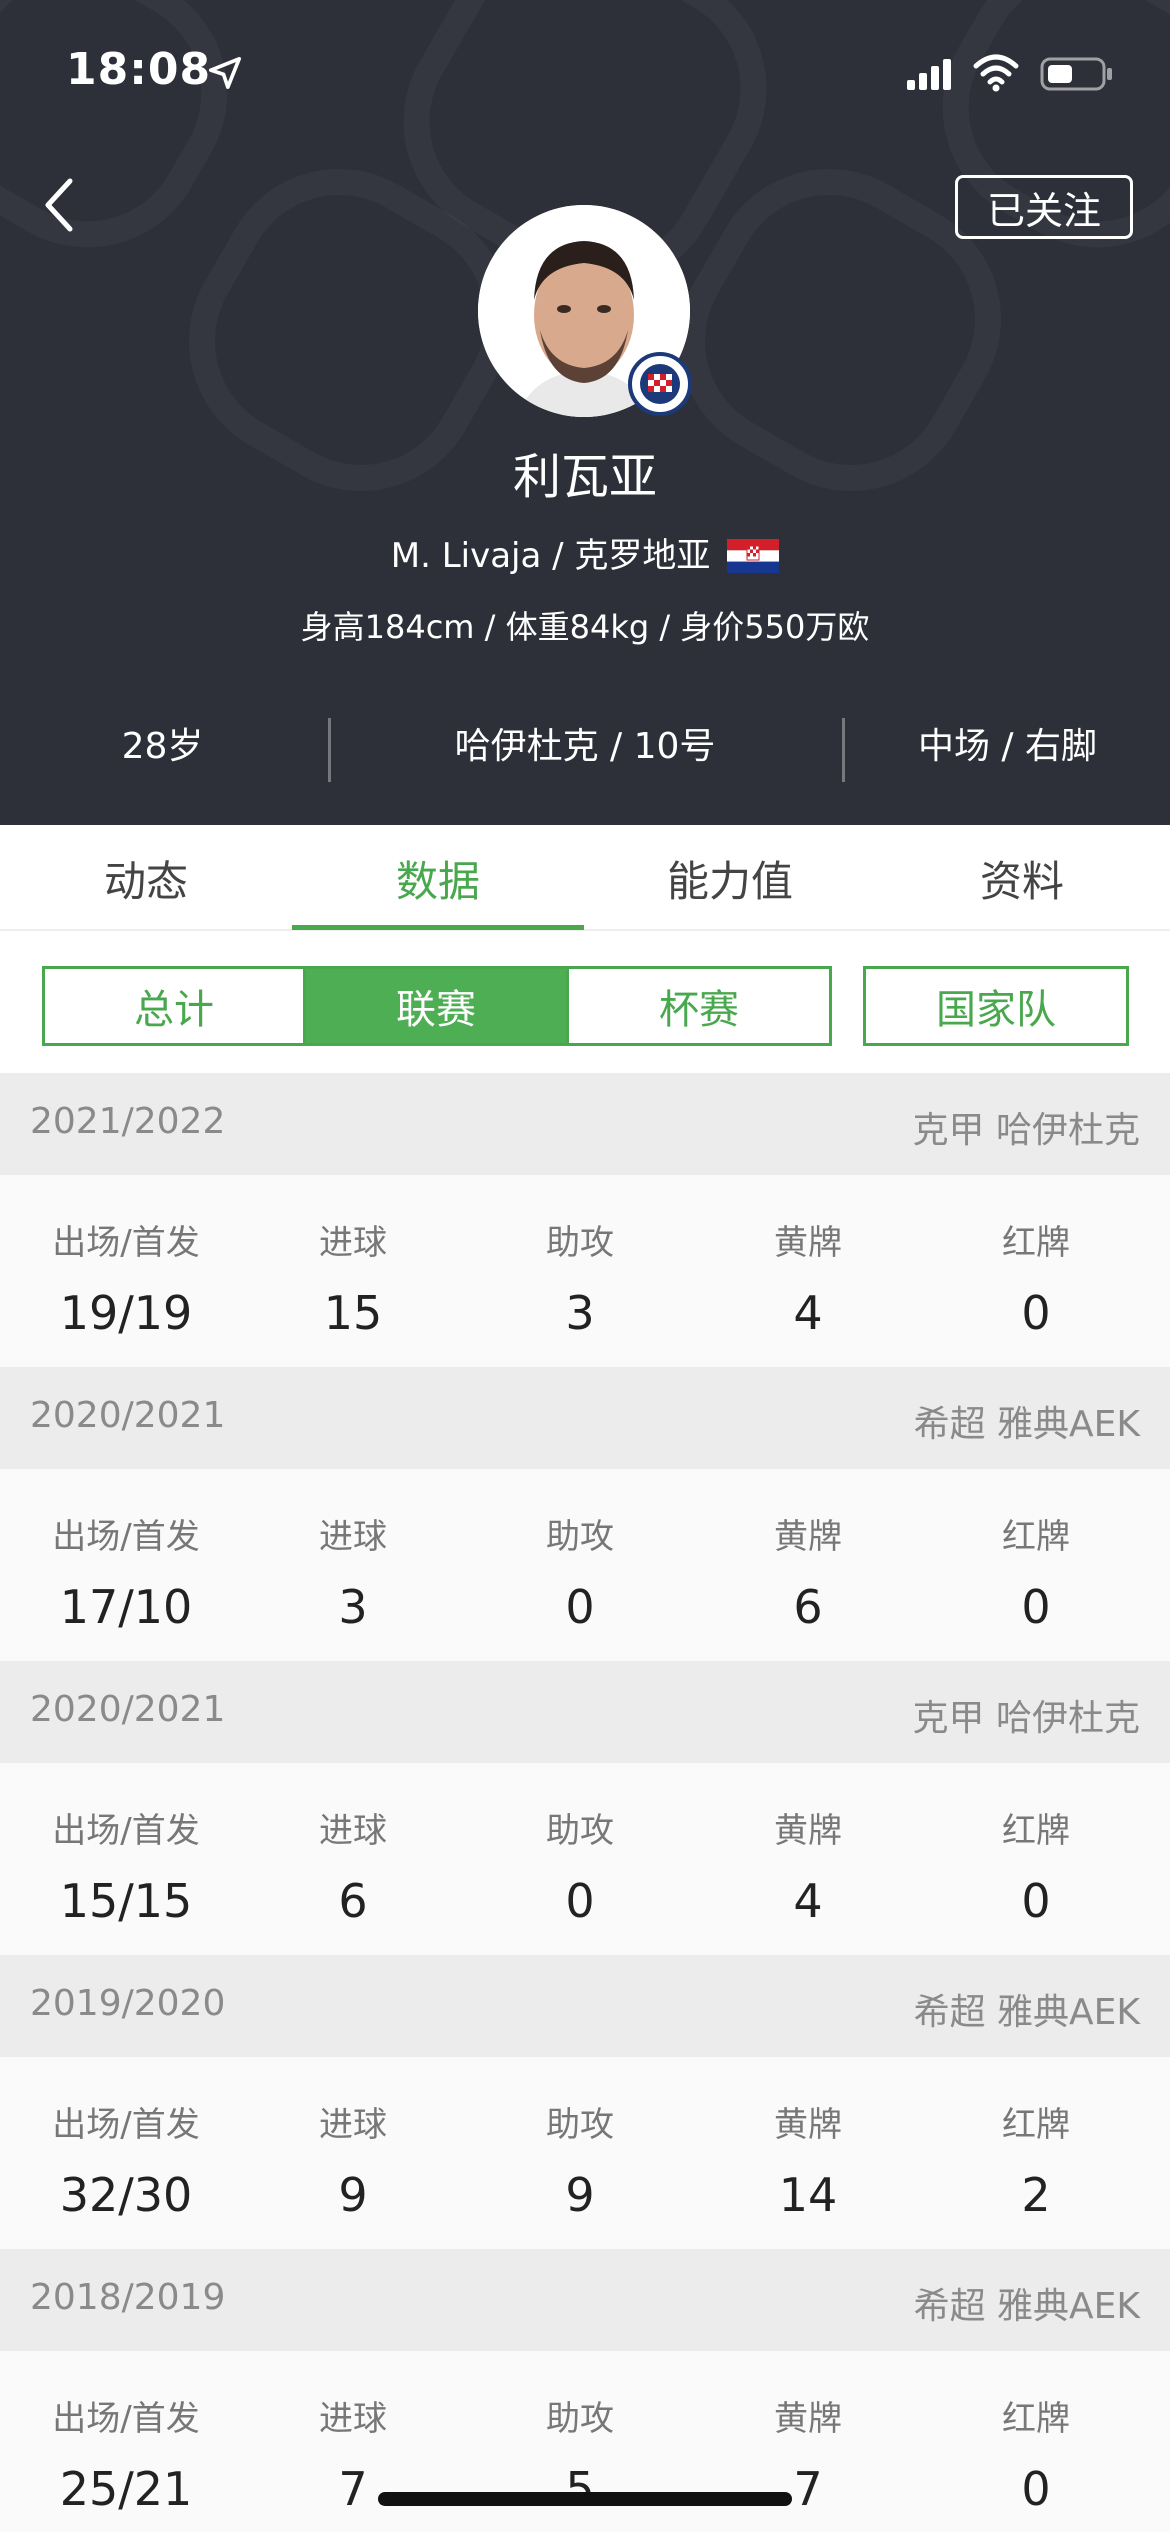  Describe the element at coordinates (1036, 2195) in the screenshot. I see `stat-value: 2` at that location.